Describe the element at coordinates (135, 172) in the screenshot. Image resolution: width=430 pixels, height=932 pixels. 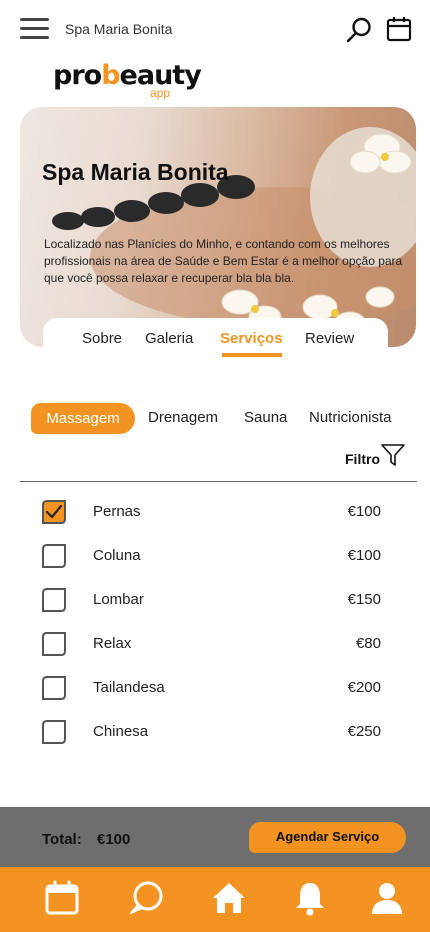
I see `hero-title: Spa Maria Bonita` at that location.